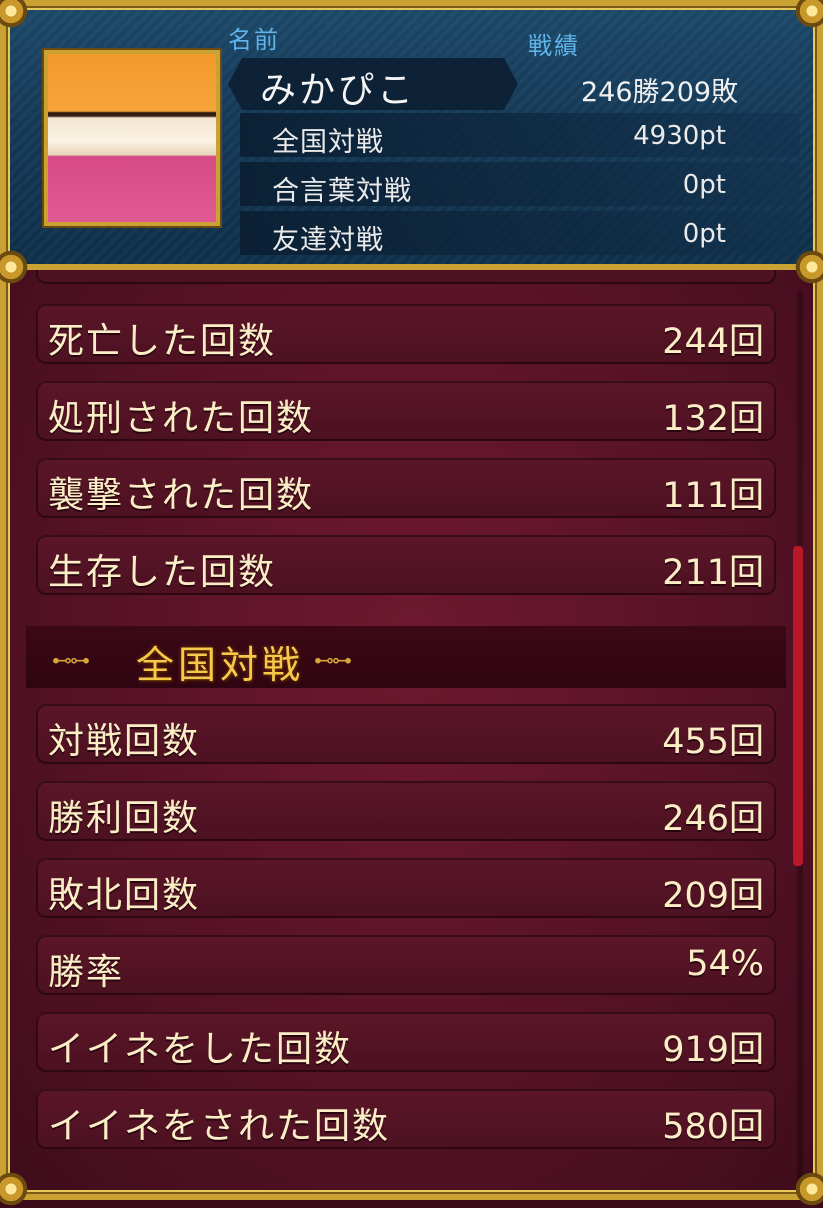 This screenshot has width=823, height=1208. What do you see at coordinates (713, 573) in the screenshot?
I see `stat-value: 211回` at bounding box center [713, 573].